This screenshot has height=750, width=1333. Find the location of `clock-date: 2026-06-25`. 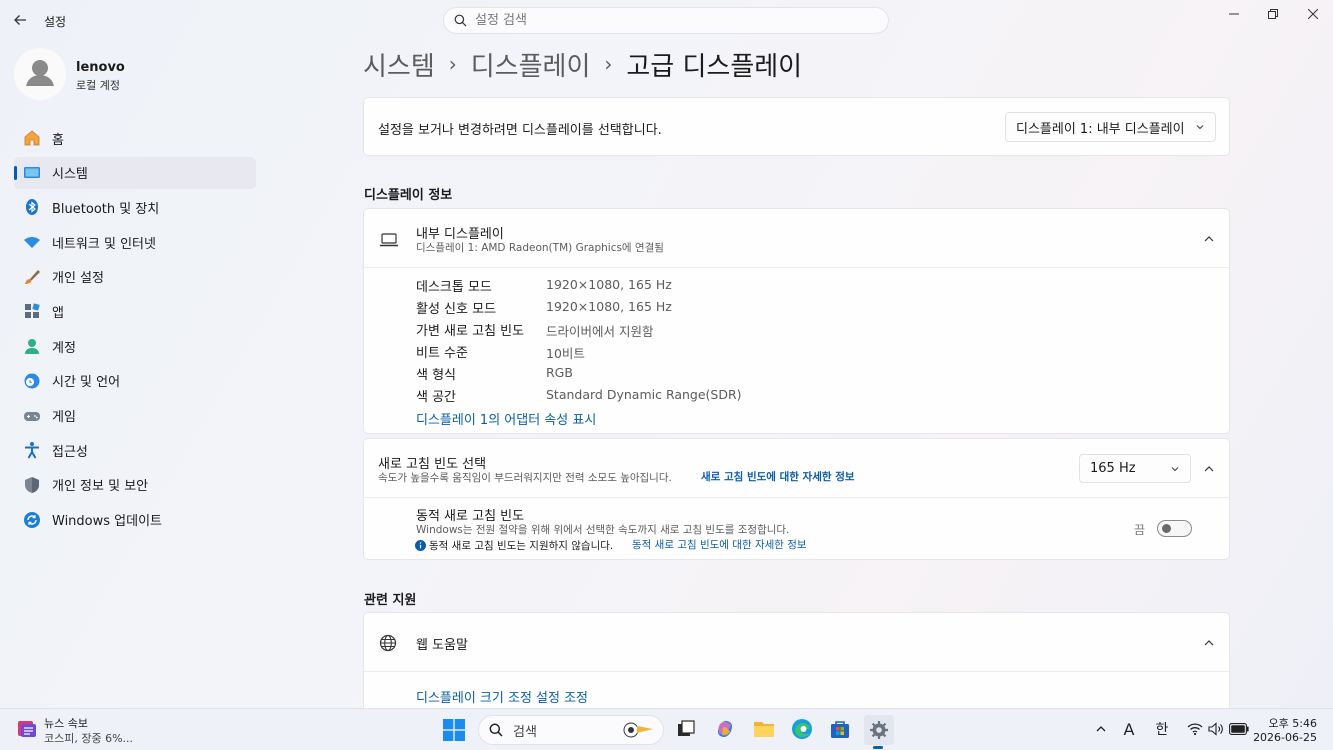

clock-date: 2026-06-25 is located at coordinates (1285, 737).